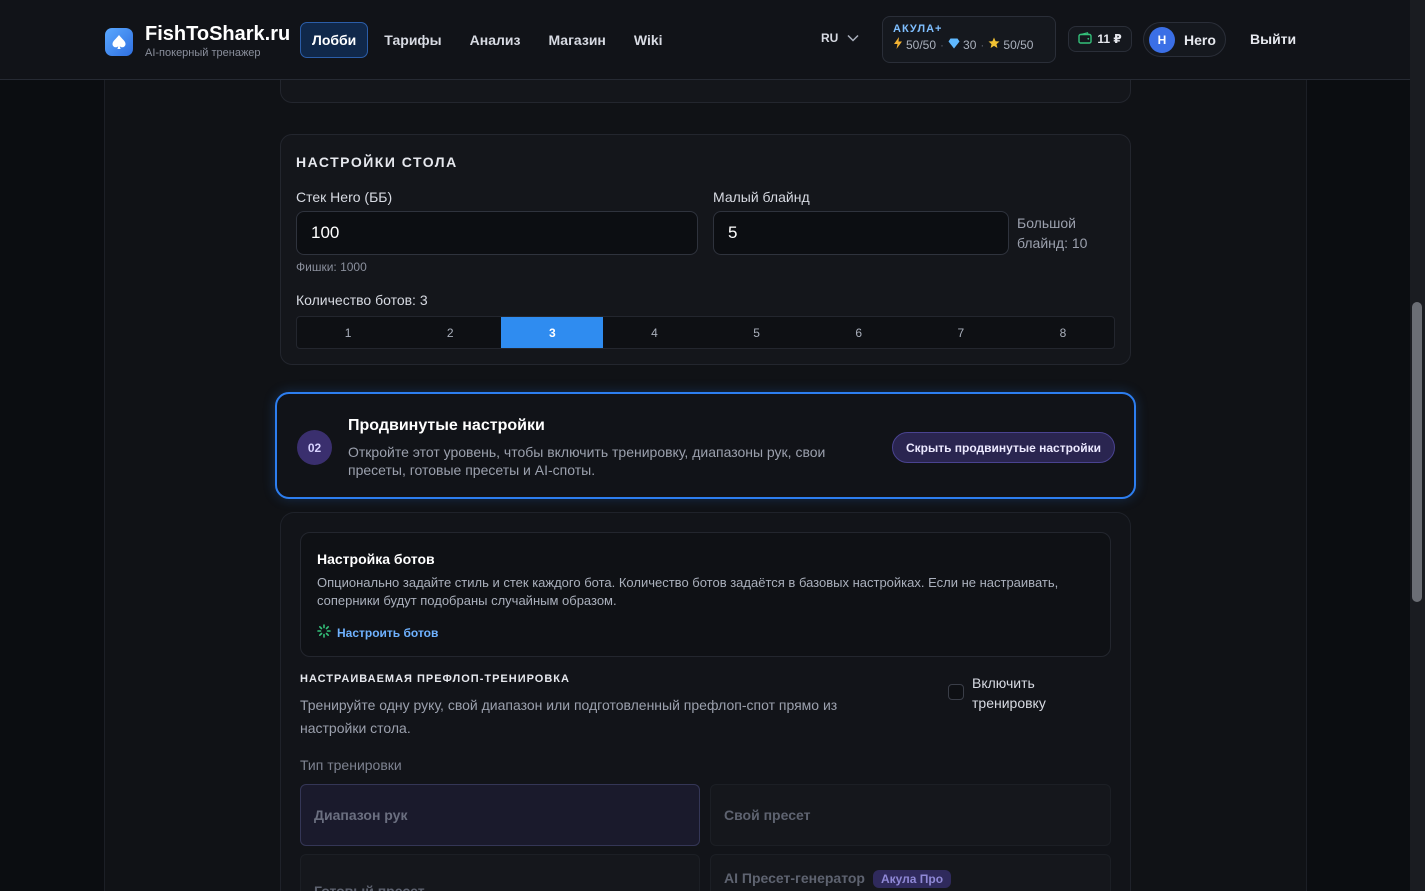  What do you see at coordinates (377, 162) in the screenshot?
I see `table-settings-title: НАСТРОЙКИ СТОЛА` at bounding box center [377, 162].